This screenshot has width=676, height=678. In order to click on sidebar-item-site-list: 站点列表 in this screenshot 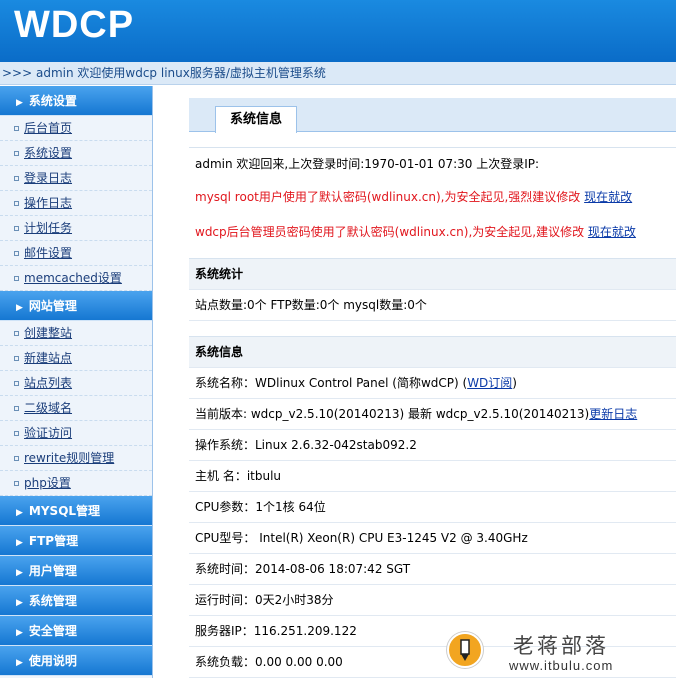, I will do `click(76, 383)`.